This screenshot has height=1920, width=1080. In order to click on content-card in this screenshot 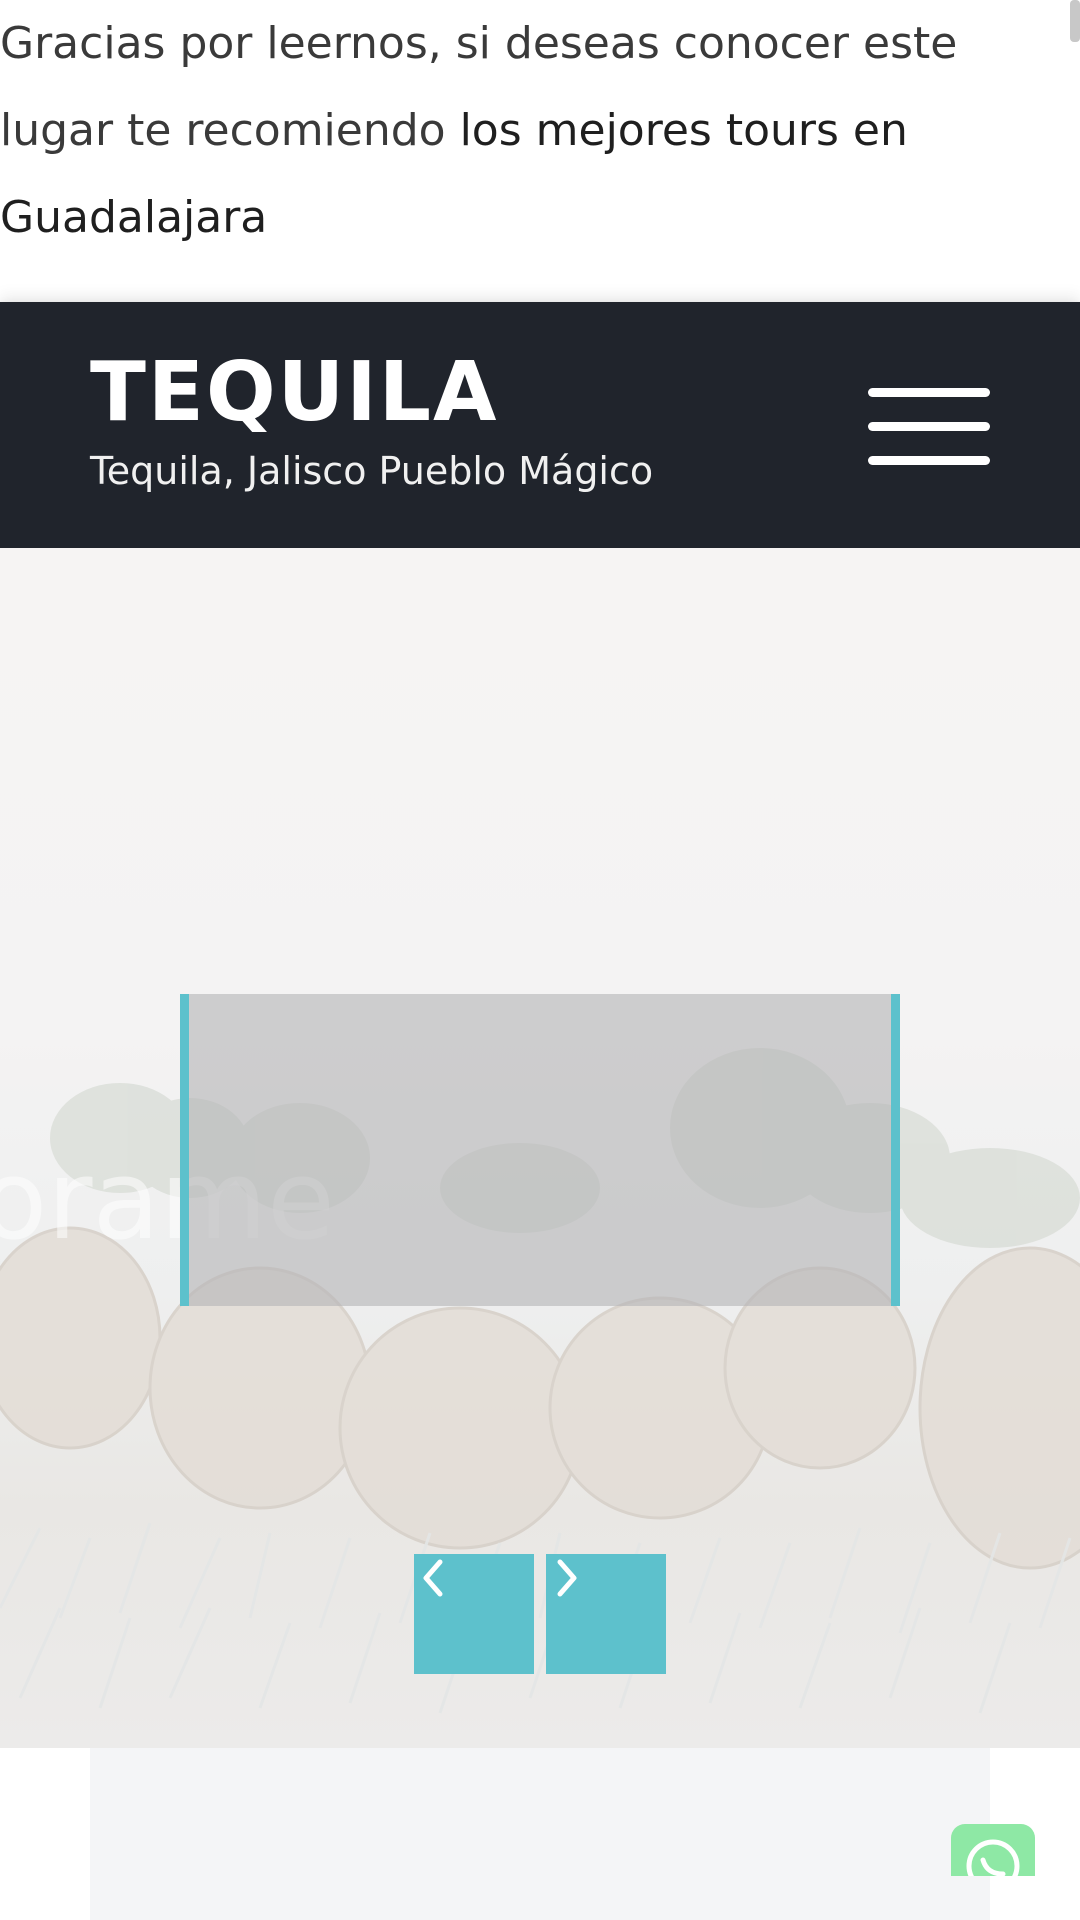, I will do `click(540, 1834)`.